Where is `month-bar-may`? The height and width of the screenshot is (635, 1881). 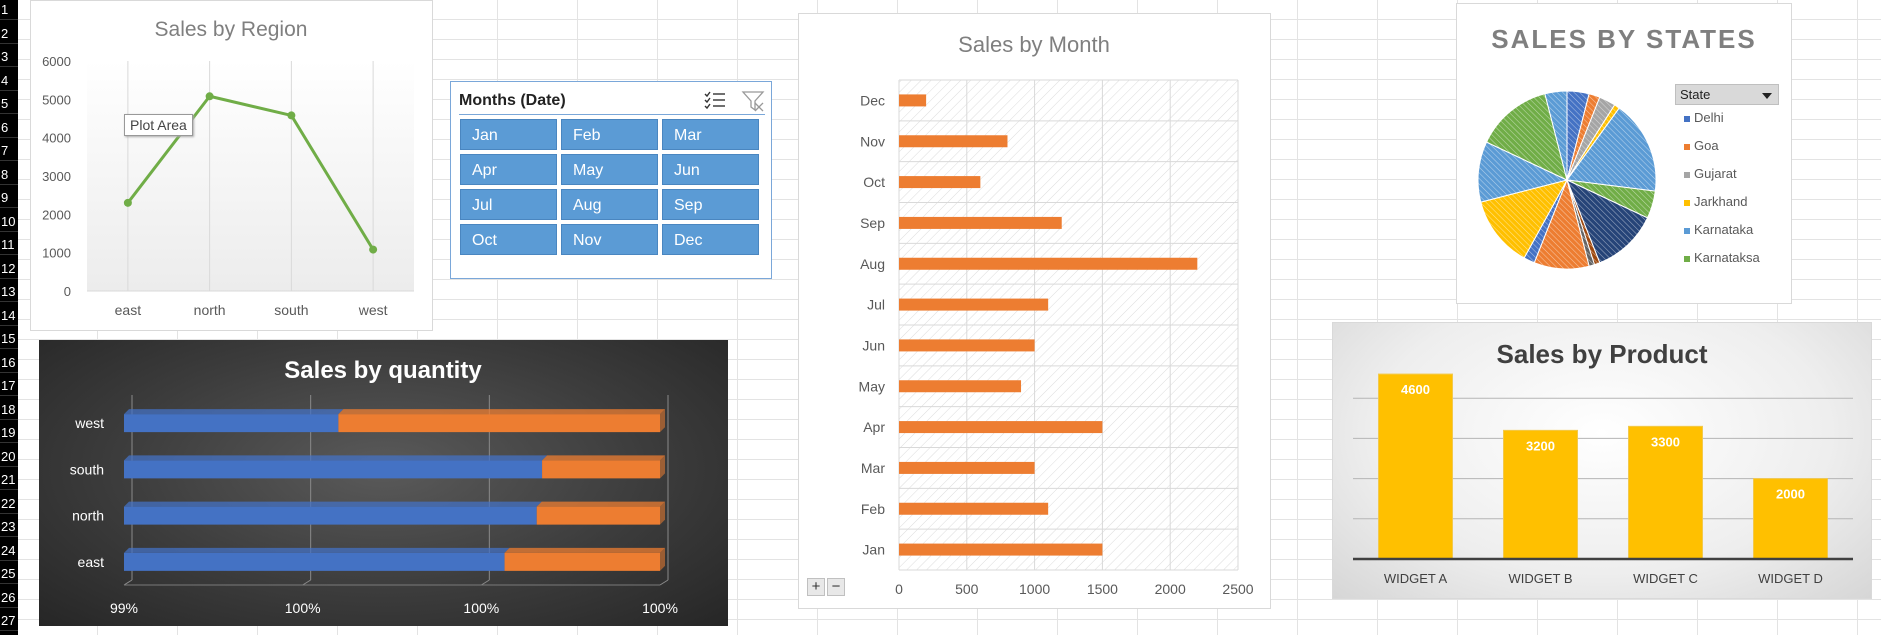
month-bar-may is located at coordinates (960, 386).